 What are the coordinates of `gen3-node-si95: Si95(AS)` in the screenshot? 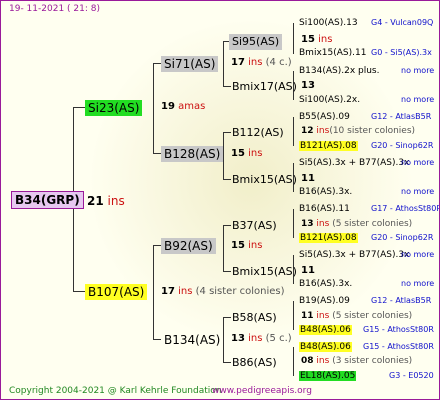 It's located at (256, 42).